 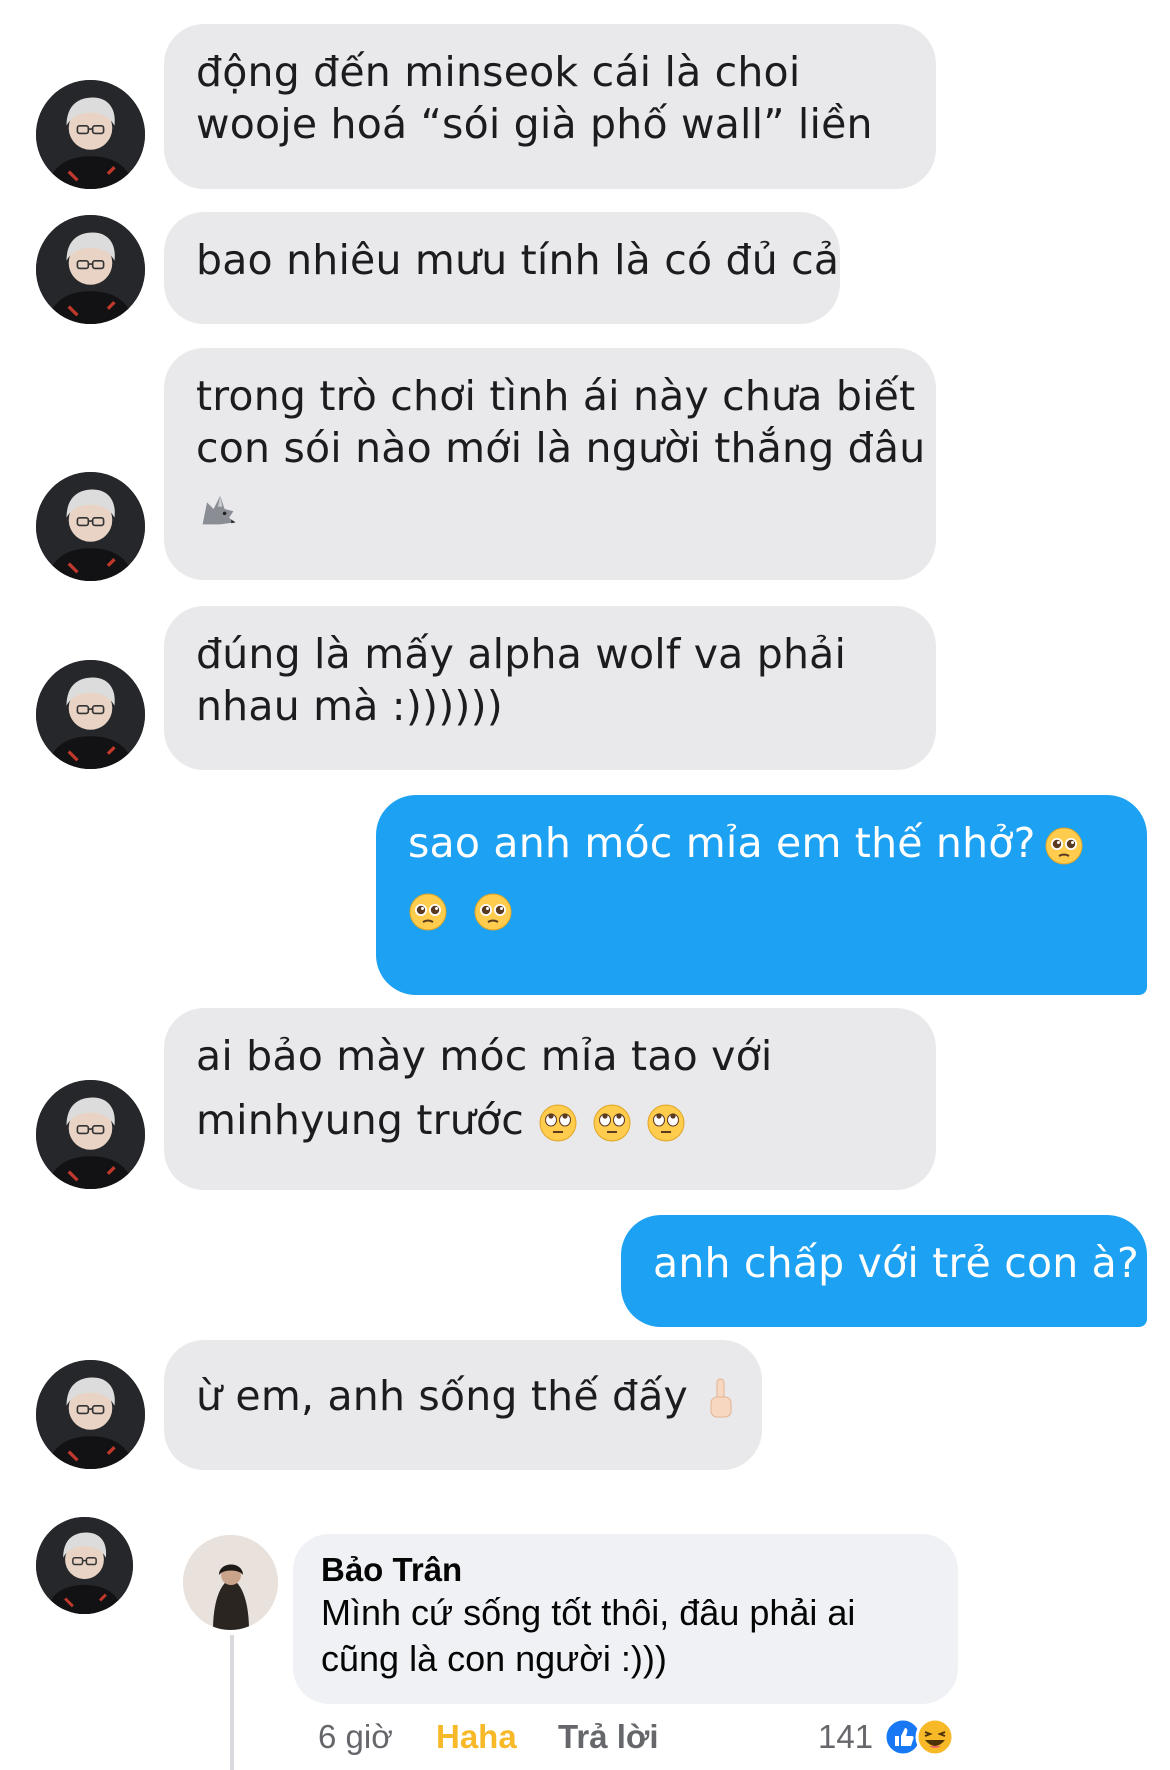 I want to click on comment-author-avatar-image, so click(x=230, y=1582).